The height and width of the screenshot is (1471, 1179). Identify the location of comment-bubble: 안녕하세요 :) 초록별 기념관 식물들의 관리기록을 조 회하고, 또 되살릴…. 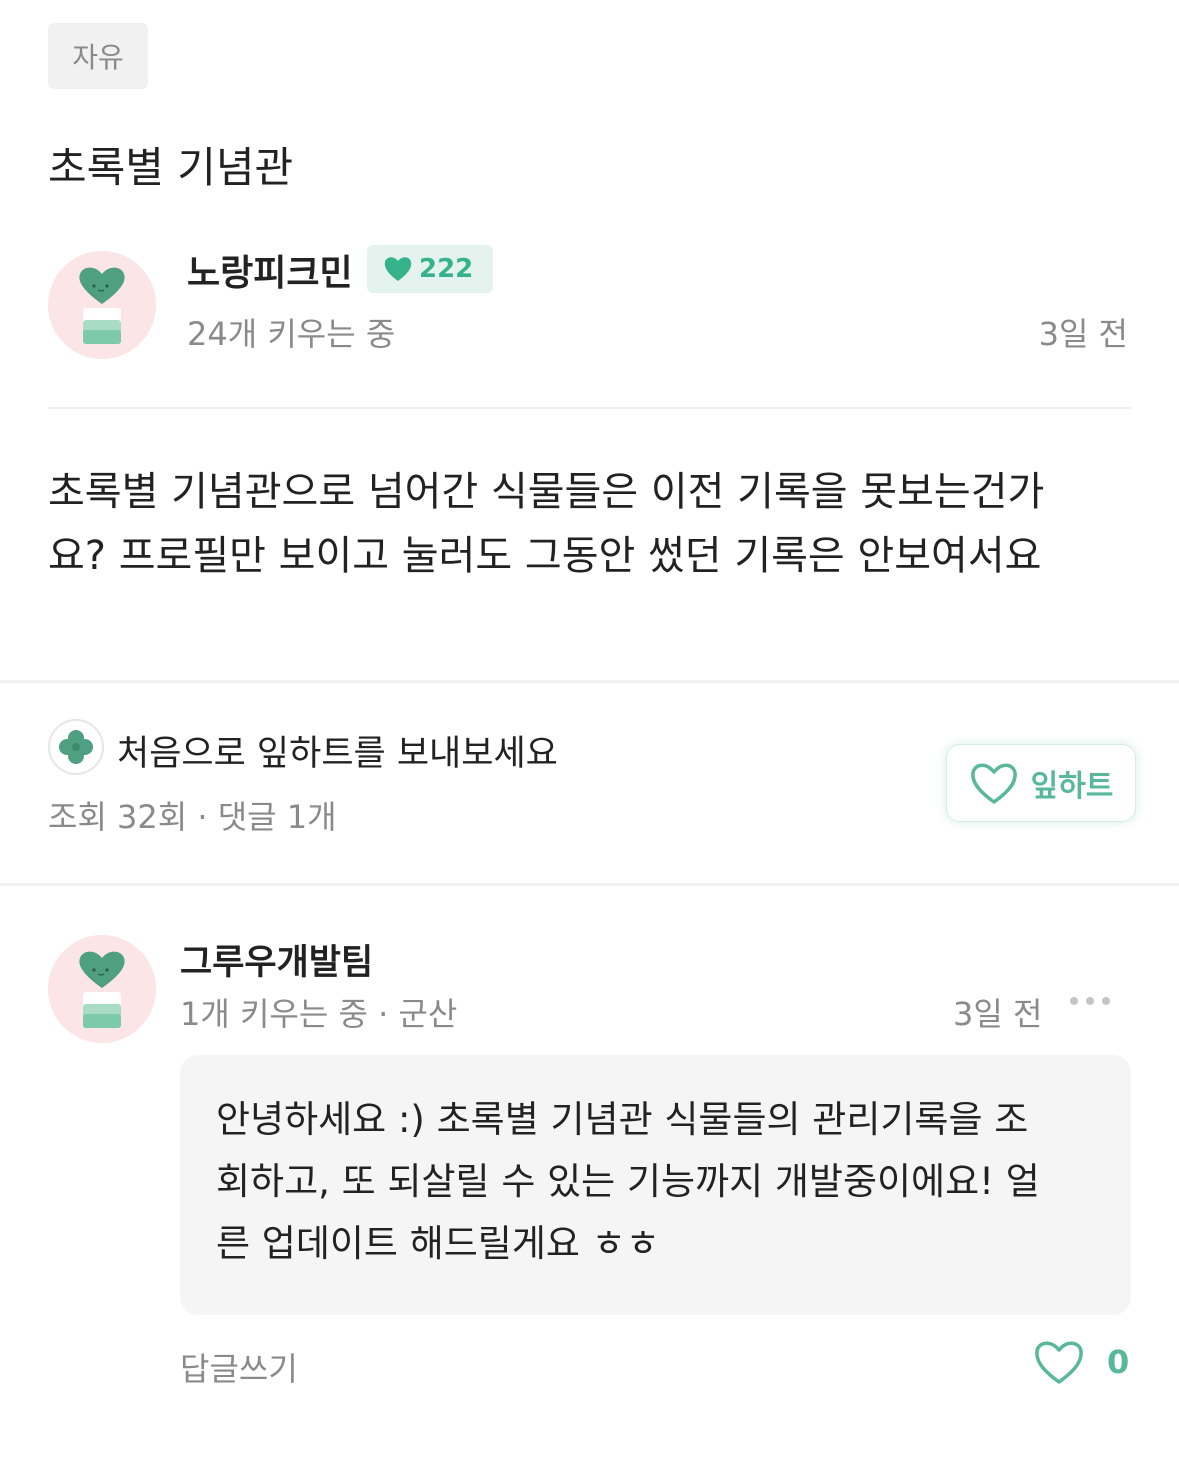
(655, 1185).